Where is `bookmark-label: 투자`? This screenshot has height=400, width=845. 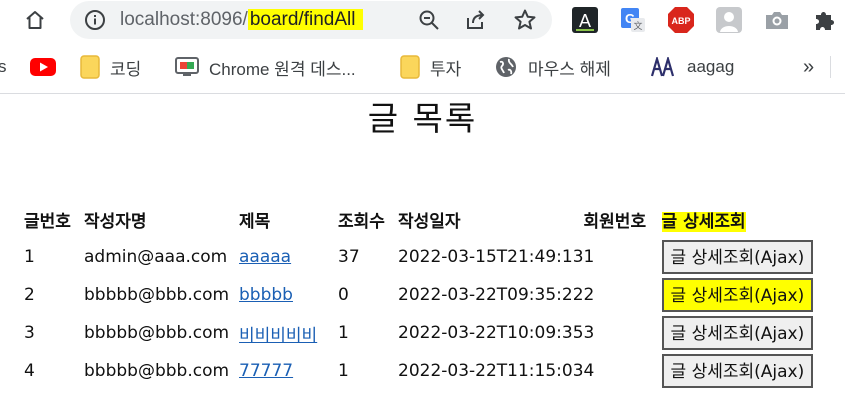
bookmark-label: 투자 is located at coordinates (446, 69).